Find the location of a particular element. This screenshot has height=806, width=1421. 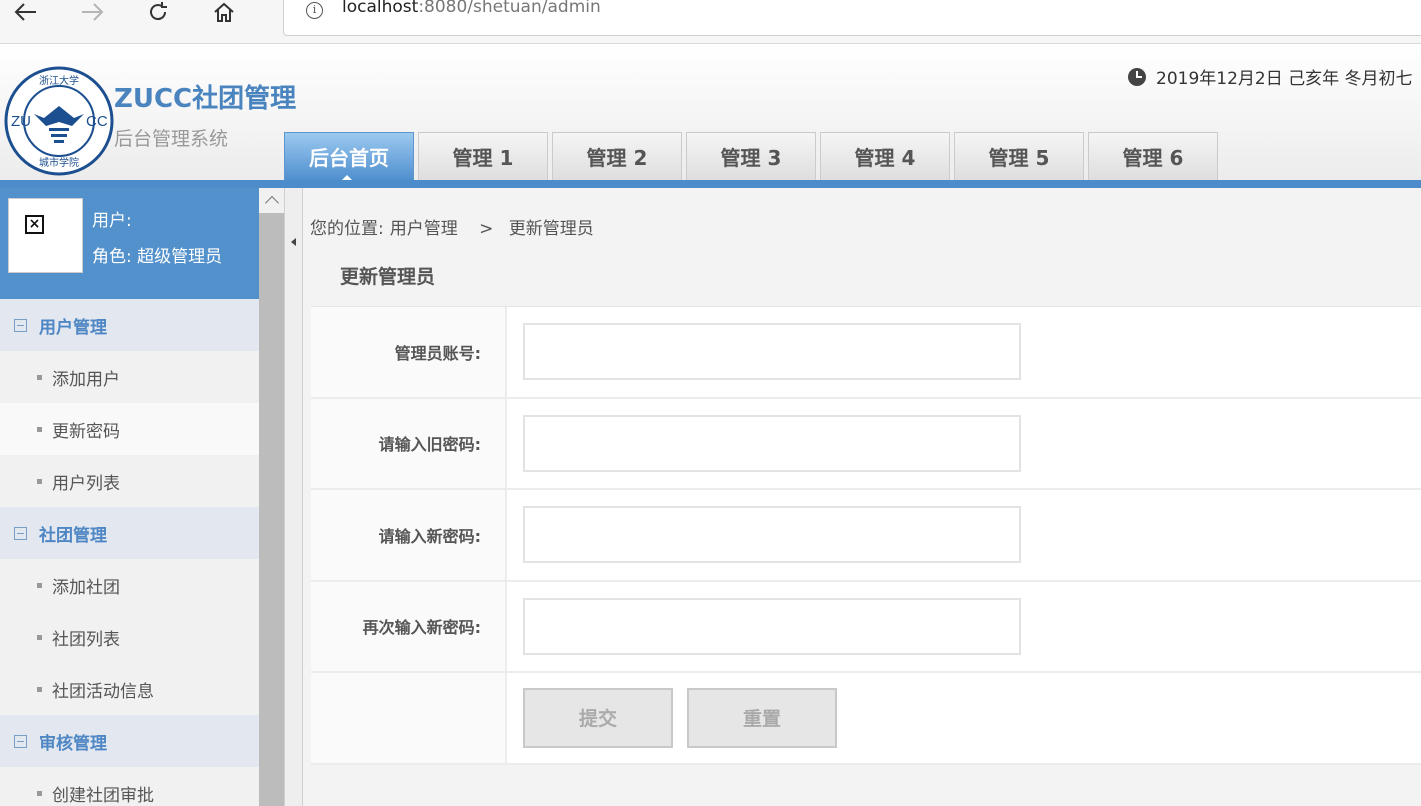

caret-left-icon is located at coordinates (293, 242).